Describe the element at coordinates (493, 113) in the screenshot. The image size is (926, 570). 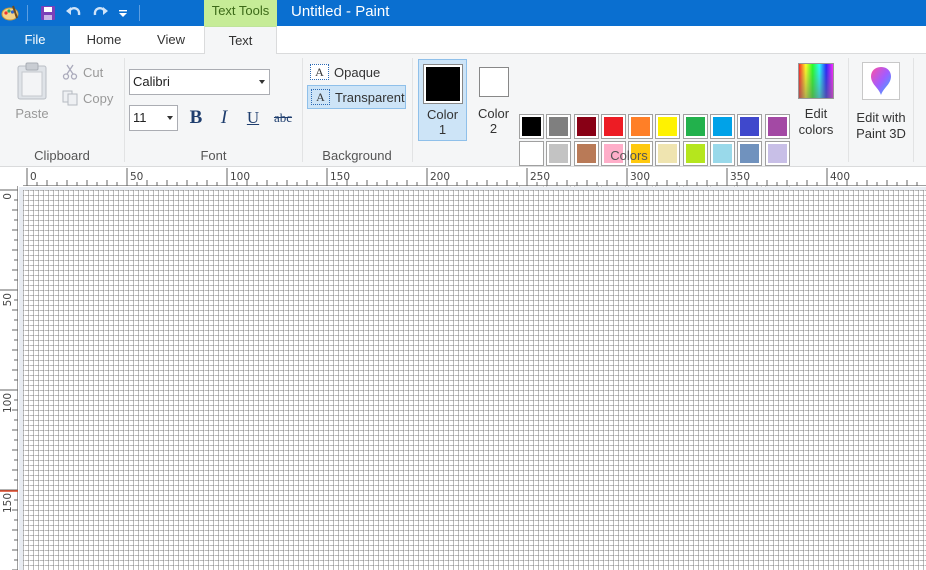
I see `color2-label-line1: Color` at that location.